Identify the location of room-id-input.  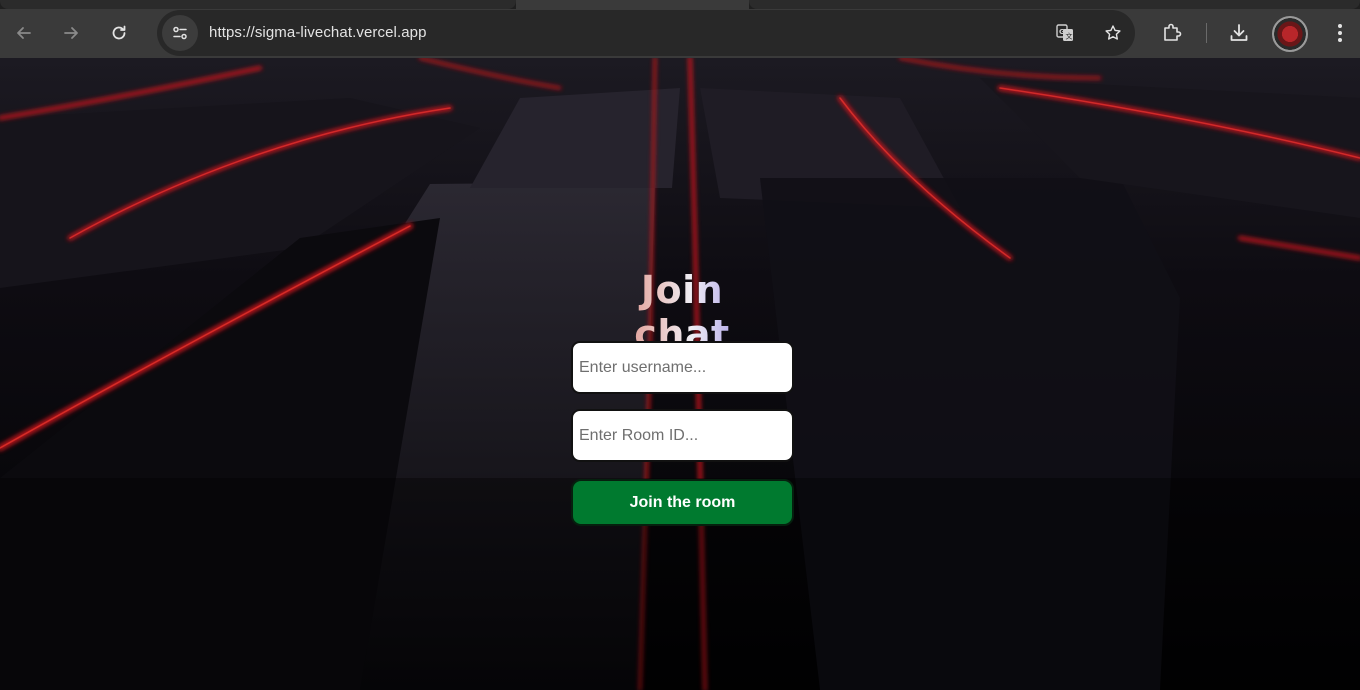
(682, 435).